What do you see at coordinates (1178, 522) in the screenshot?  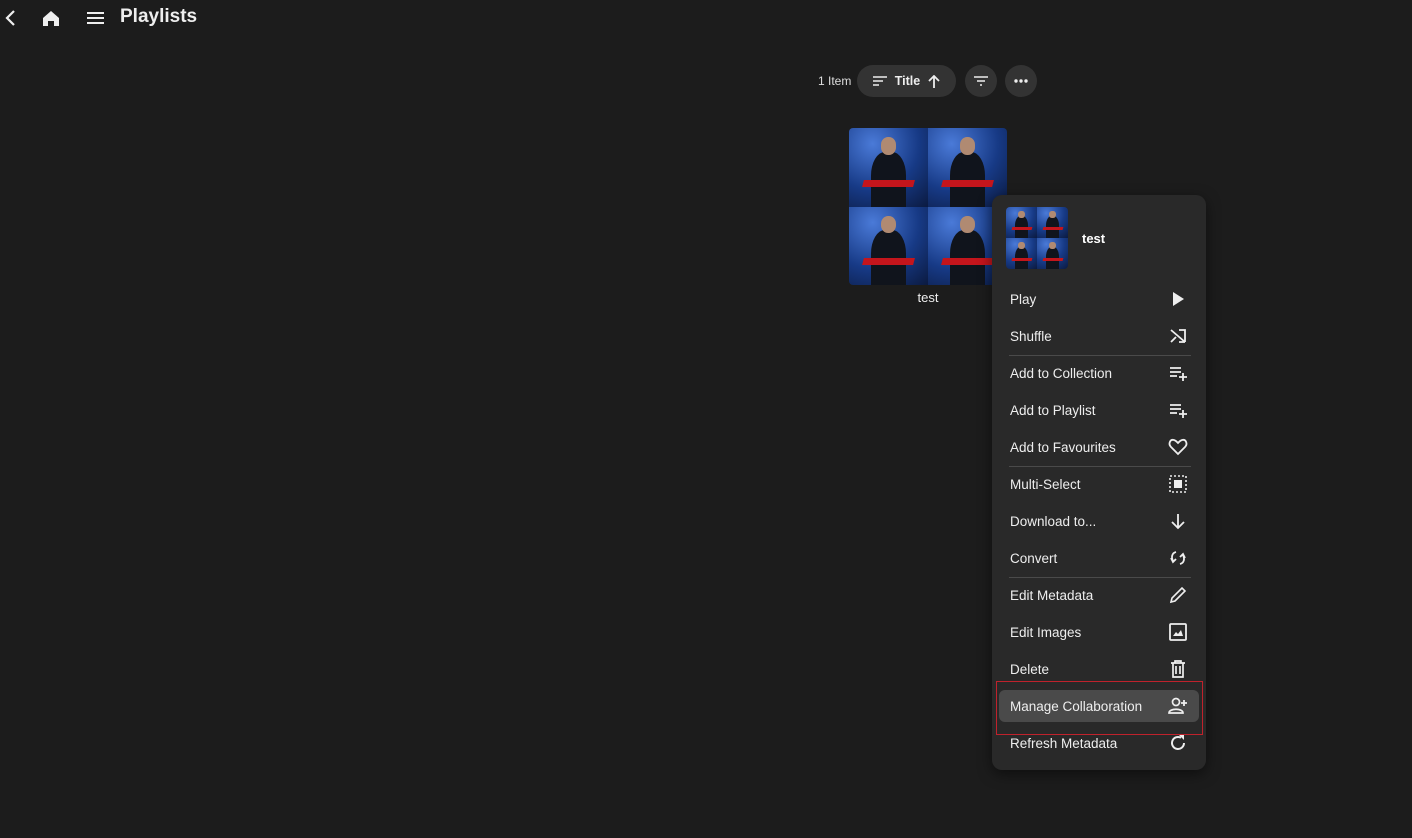 I see `download-icon` at bounding box center [1178, 522].